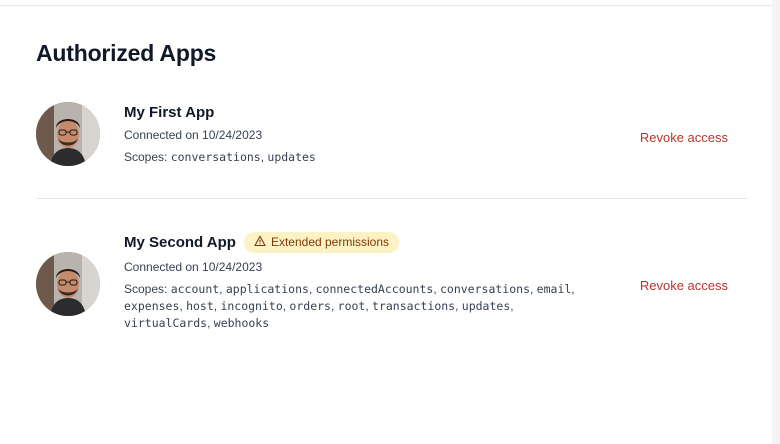 The width and height of the screenshot is (780, 444). What do you see at coordinates (330, 242) in the screenshot?
I see `badge-label: Extended permissions` at bounding box center [330, 242].